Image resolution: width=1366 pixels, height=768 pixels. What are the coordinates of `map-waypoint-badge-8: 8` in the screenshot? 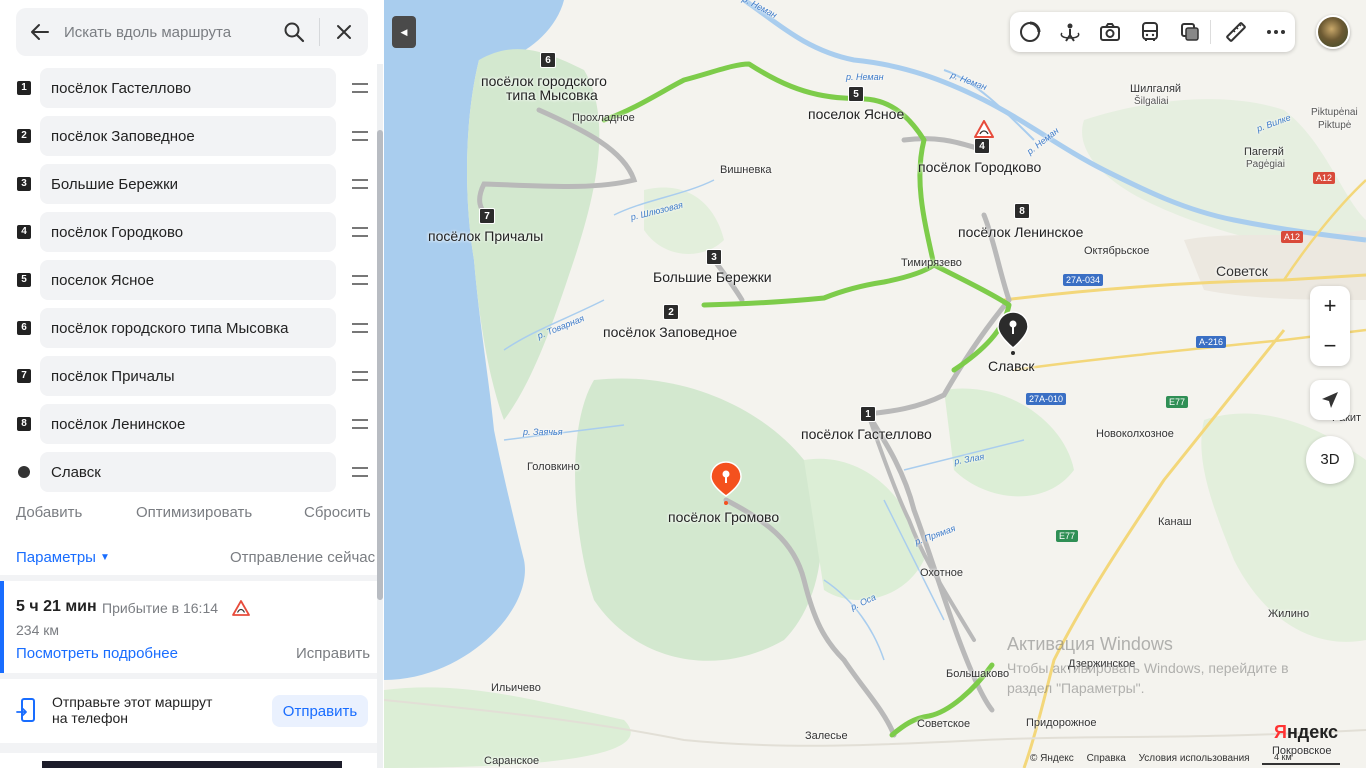 It's located at (1022, 211).